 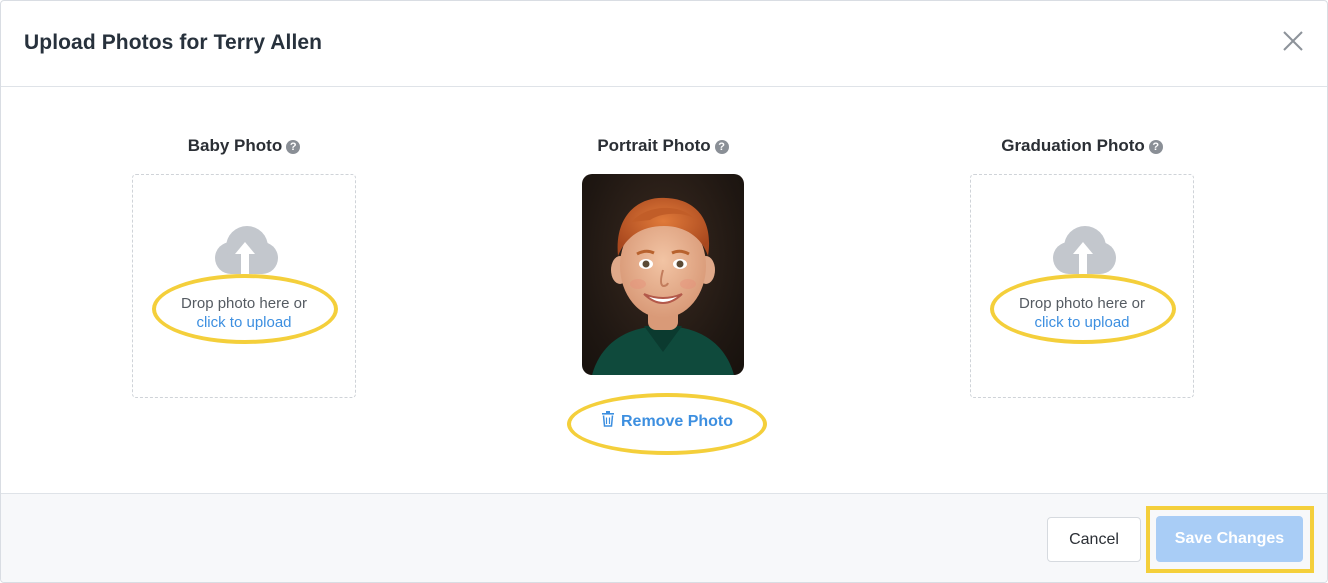 I want to click on trash-icon, so click(x=608, y=419).